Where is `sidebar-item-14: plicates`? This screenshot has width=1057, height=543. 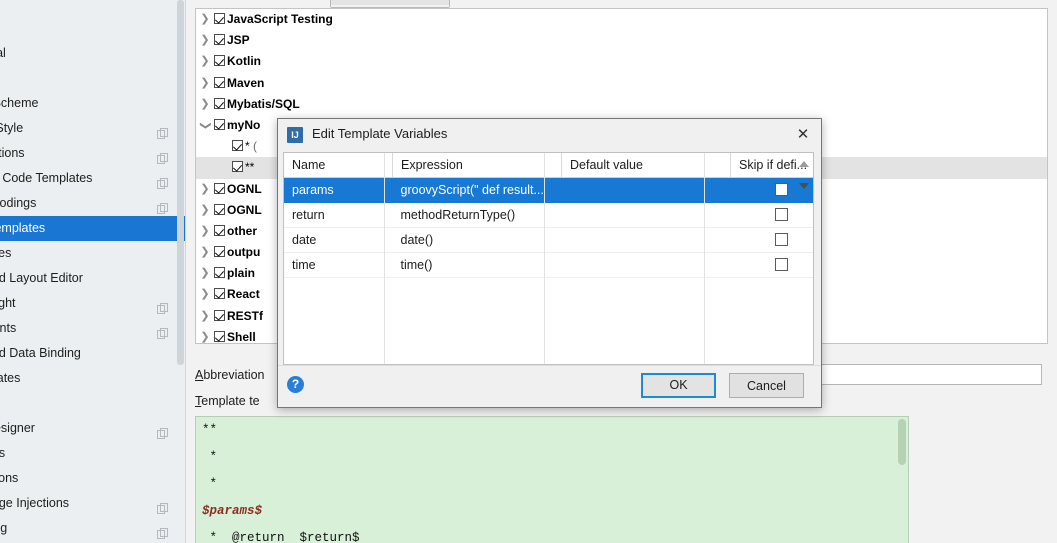 sidebar-item-14: plicates is located at coordinates (93, 378).